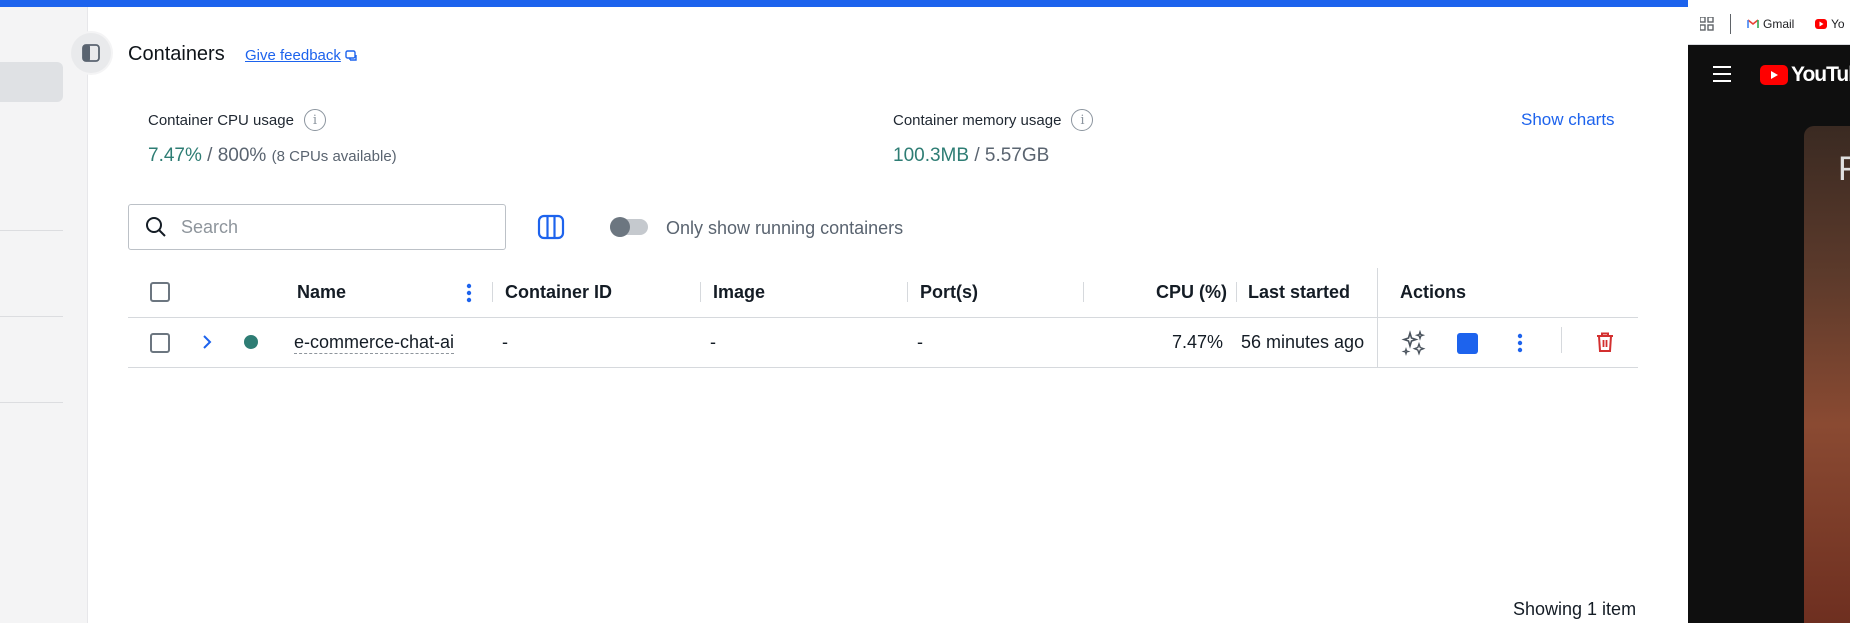  I want to click on memory-usage-current: 100.3MB, so click(931, 155).